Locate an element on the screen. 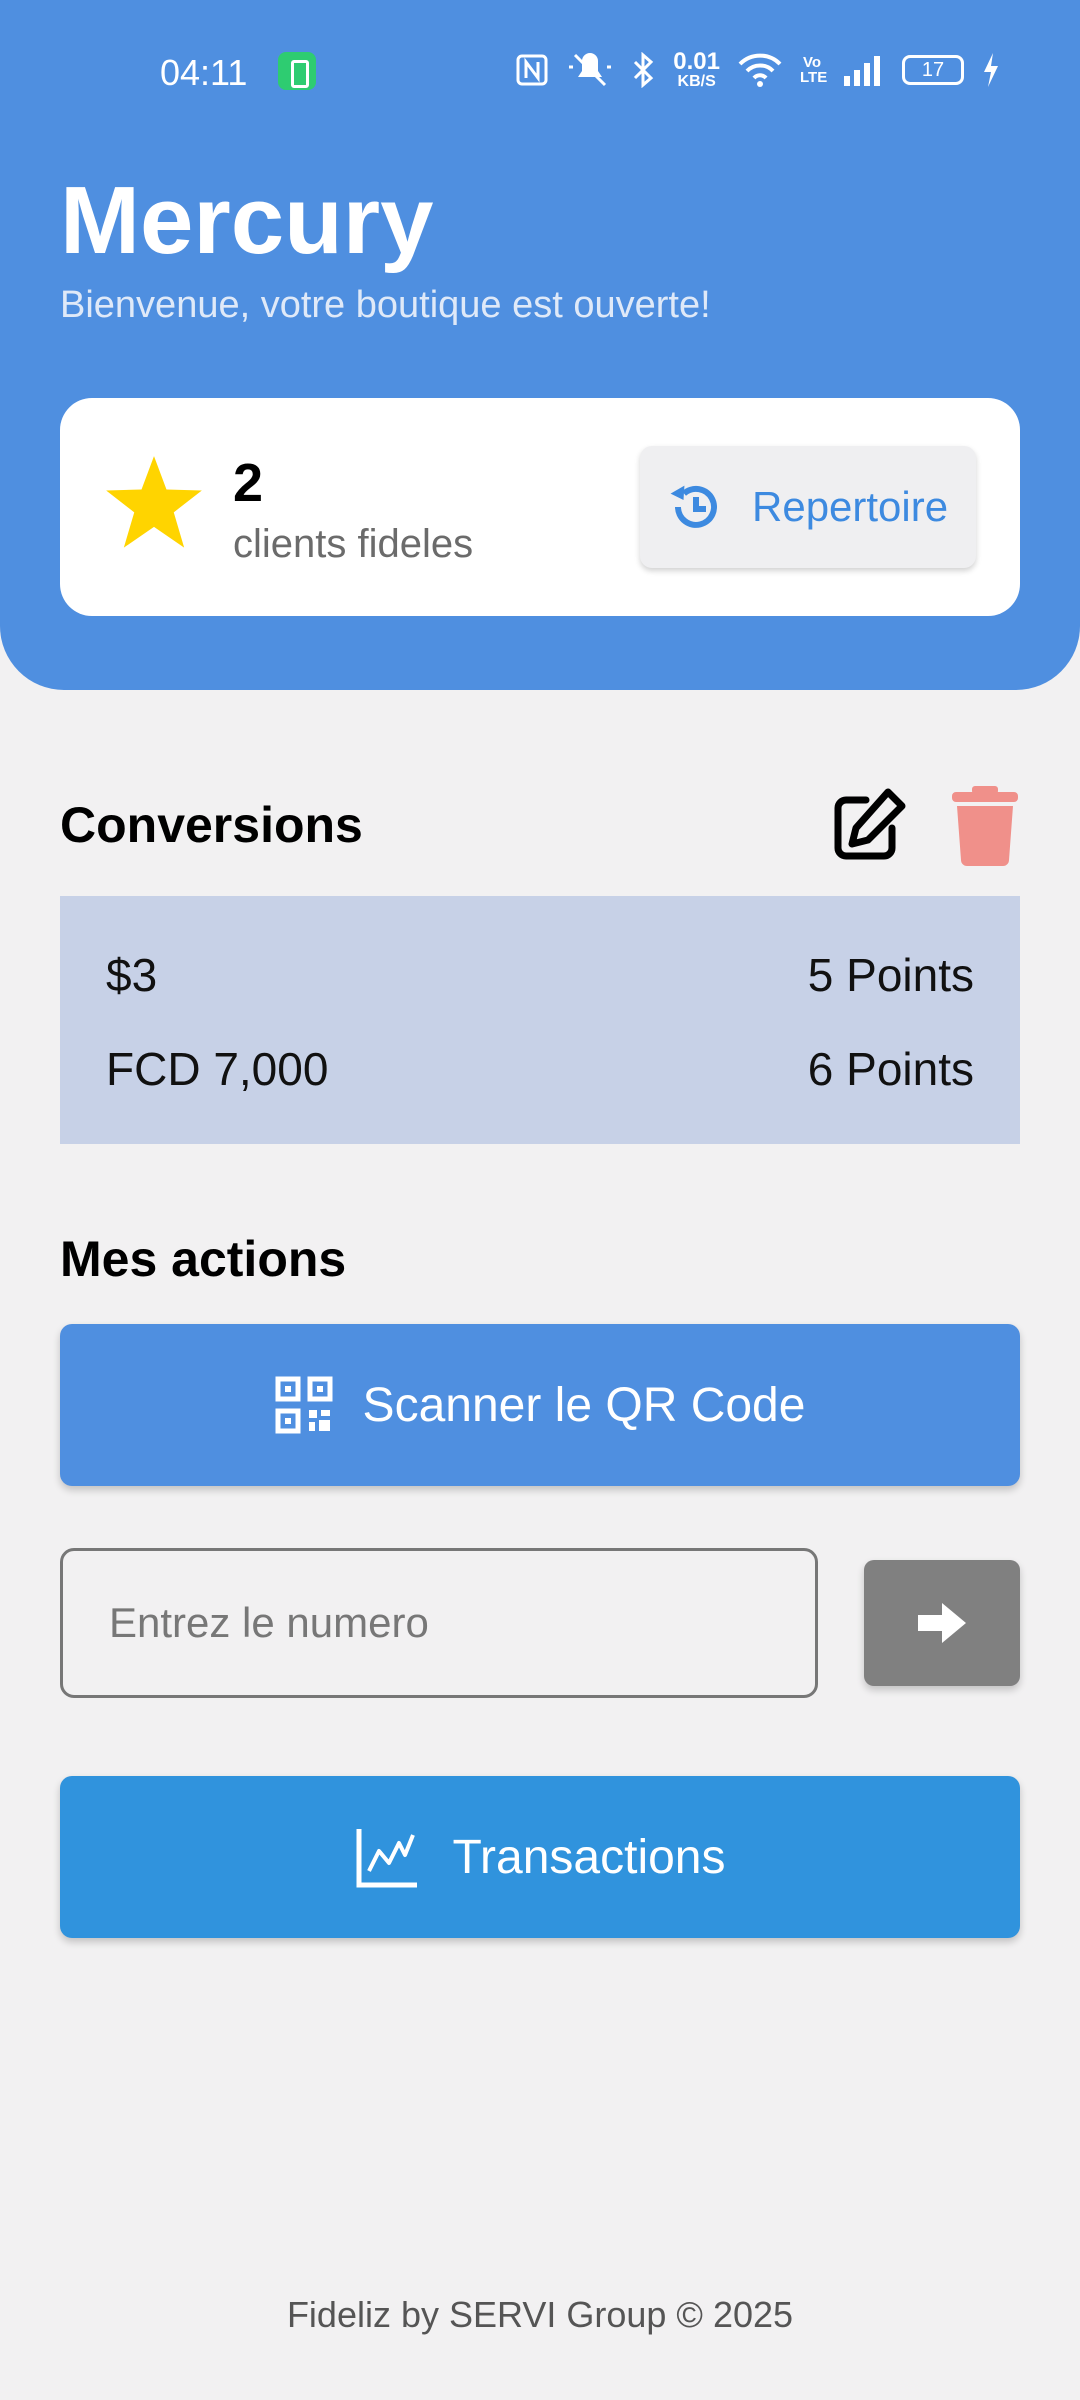  scan-qr-label: Scanner le QR Code is located at coordinates (584, 1405).